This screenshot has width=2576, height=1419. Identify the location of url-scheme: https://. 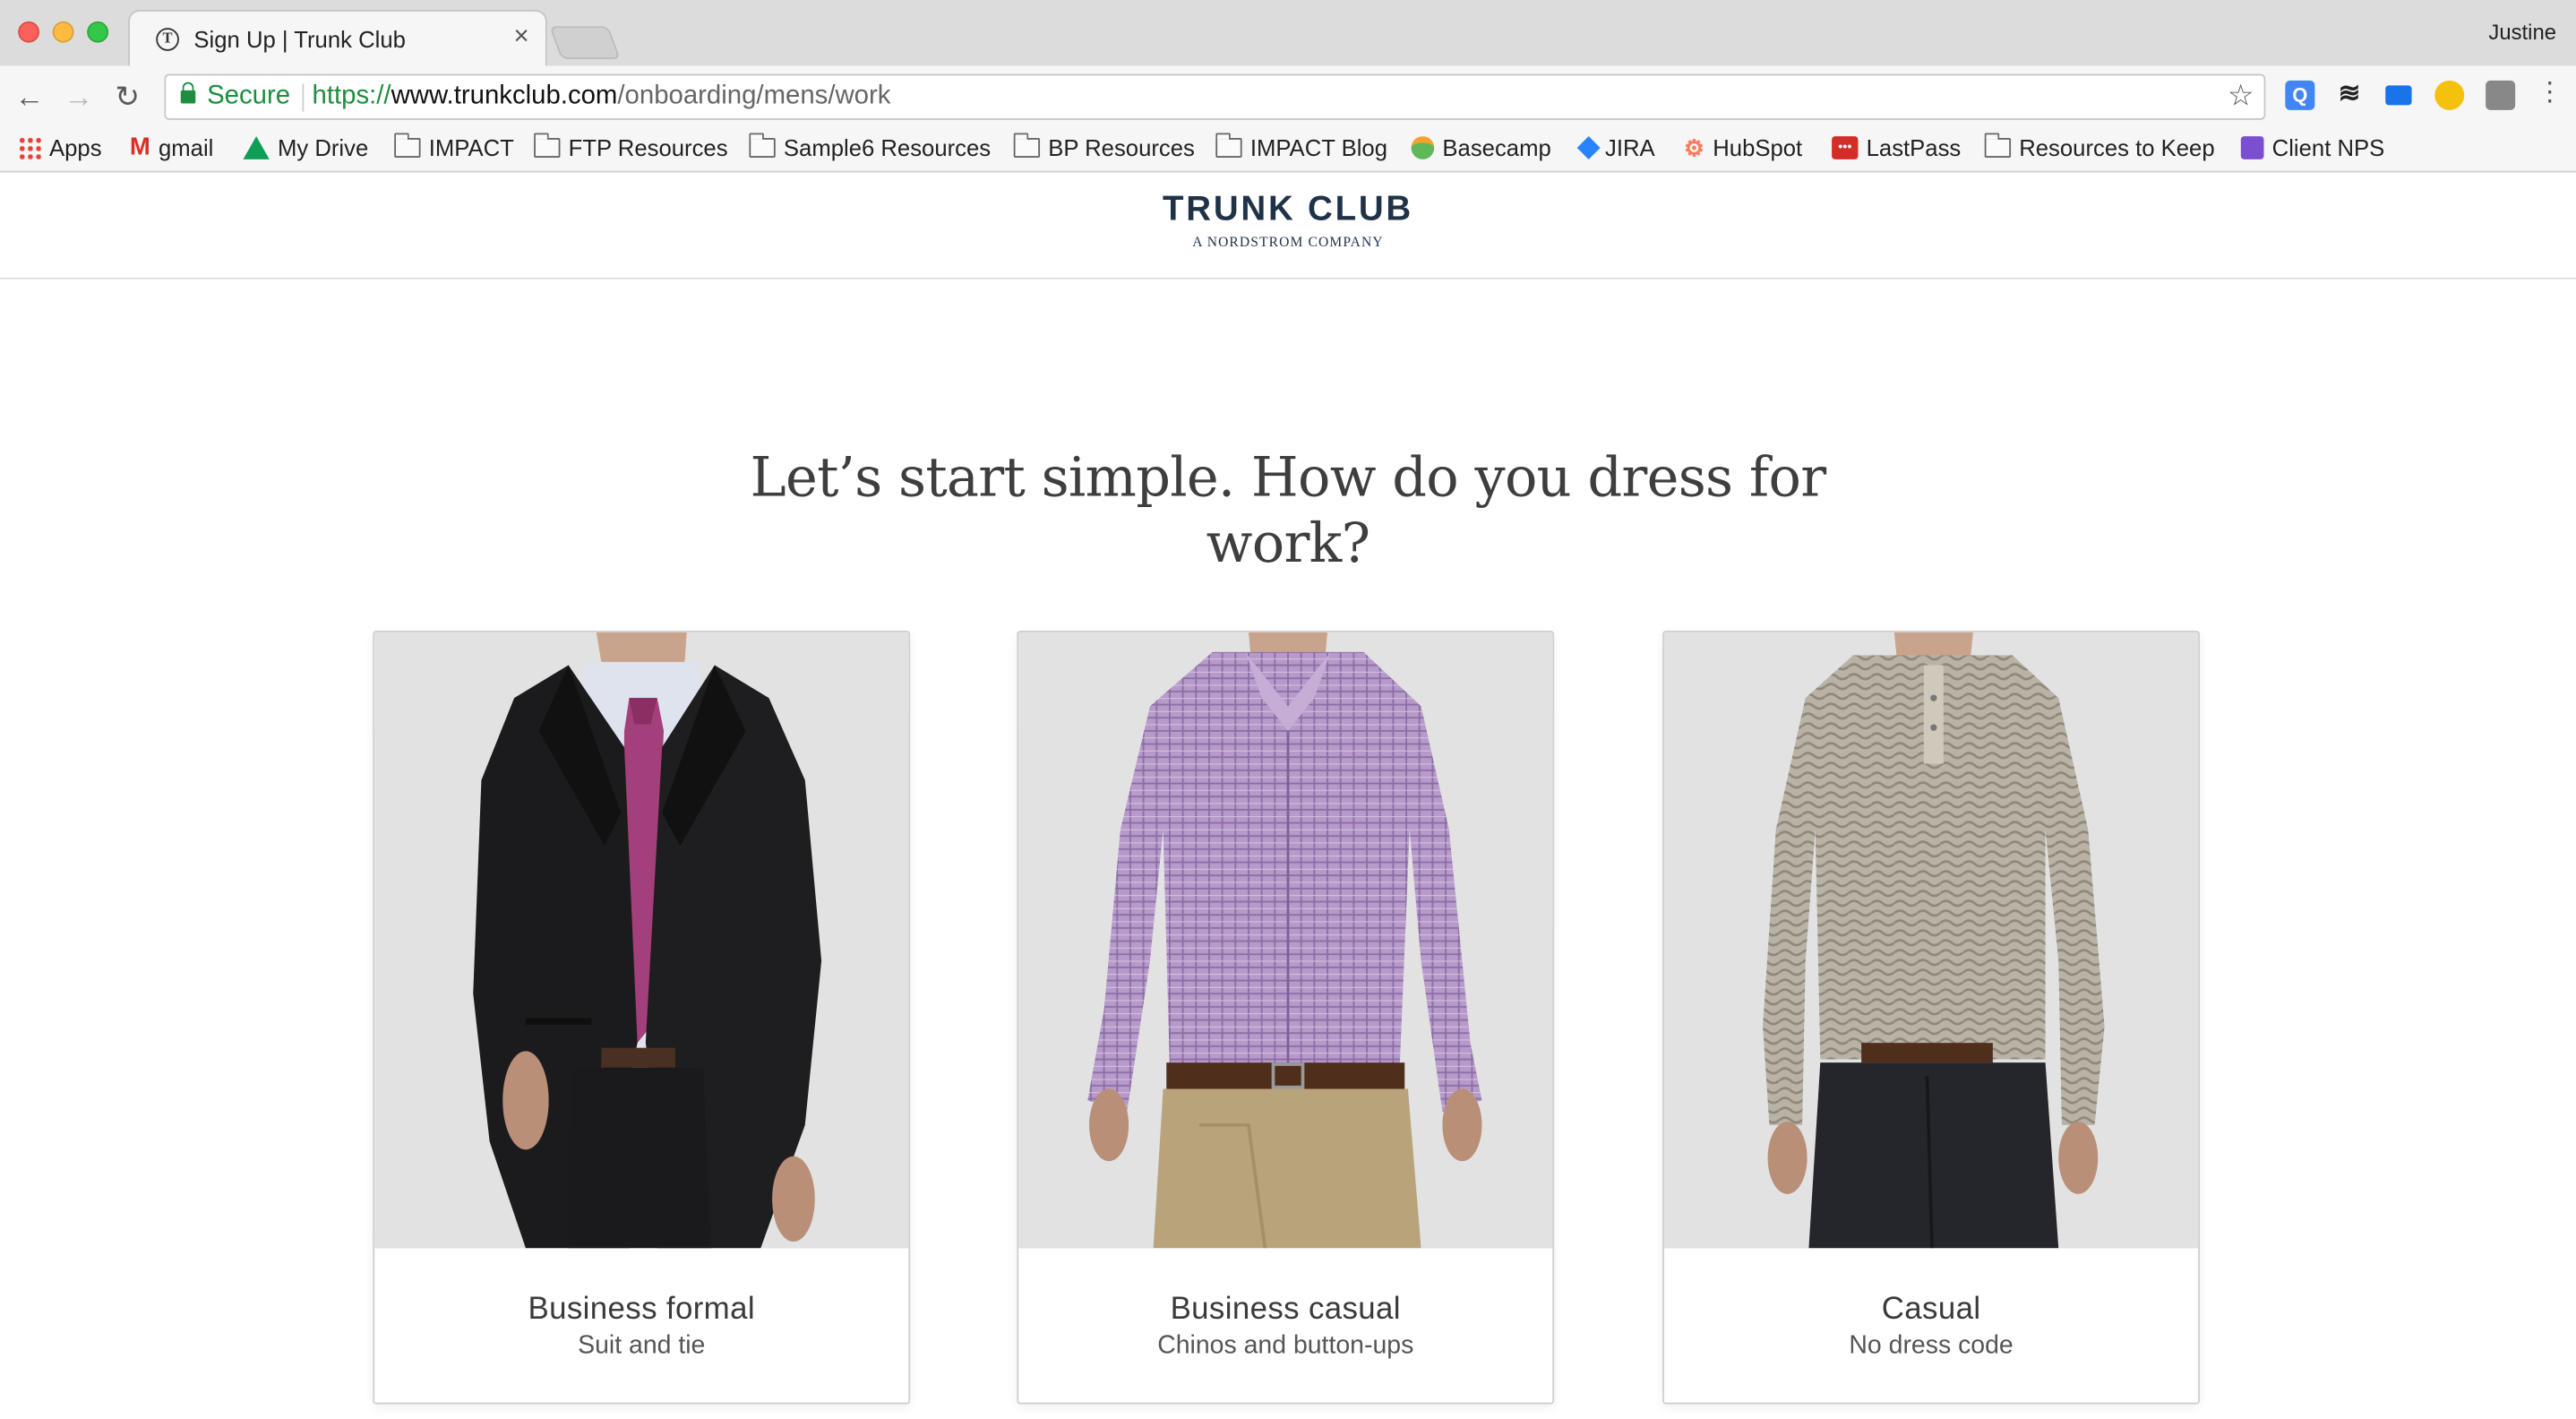
(351, 96).